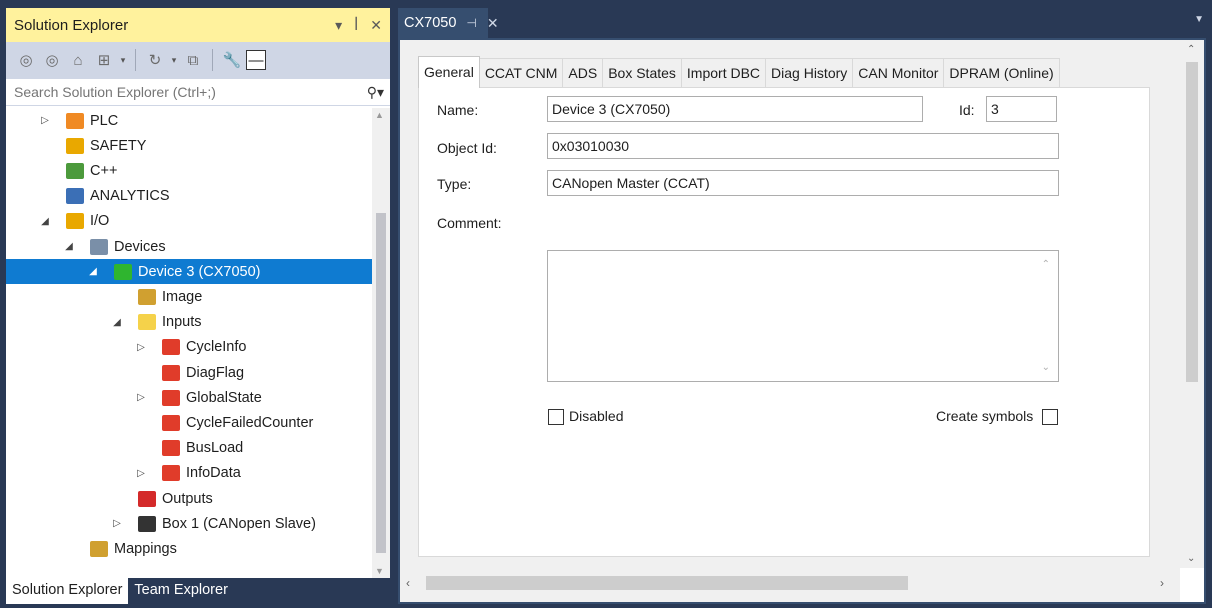 This screenshot has width=1212, height=608. I want to click on tree-item-inputs: ◢ Inputs, so click(189, 322).